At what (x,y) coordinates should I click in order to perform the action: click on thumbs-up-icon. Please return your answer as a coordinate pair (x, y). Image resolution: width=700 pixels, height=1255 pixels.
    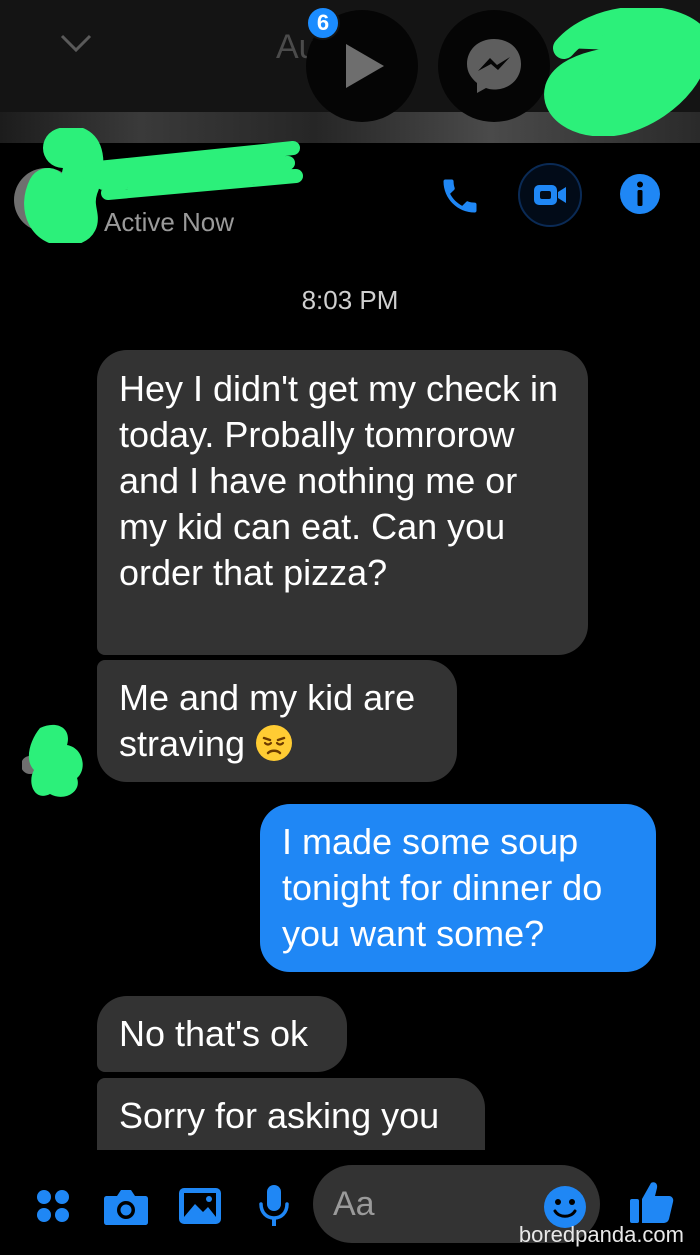
    Looking at the image, I should click on (652, 1202).